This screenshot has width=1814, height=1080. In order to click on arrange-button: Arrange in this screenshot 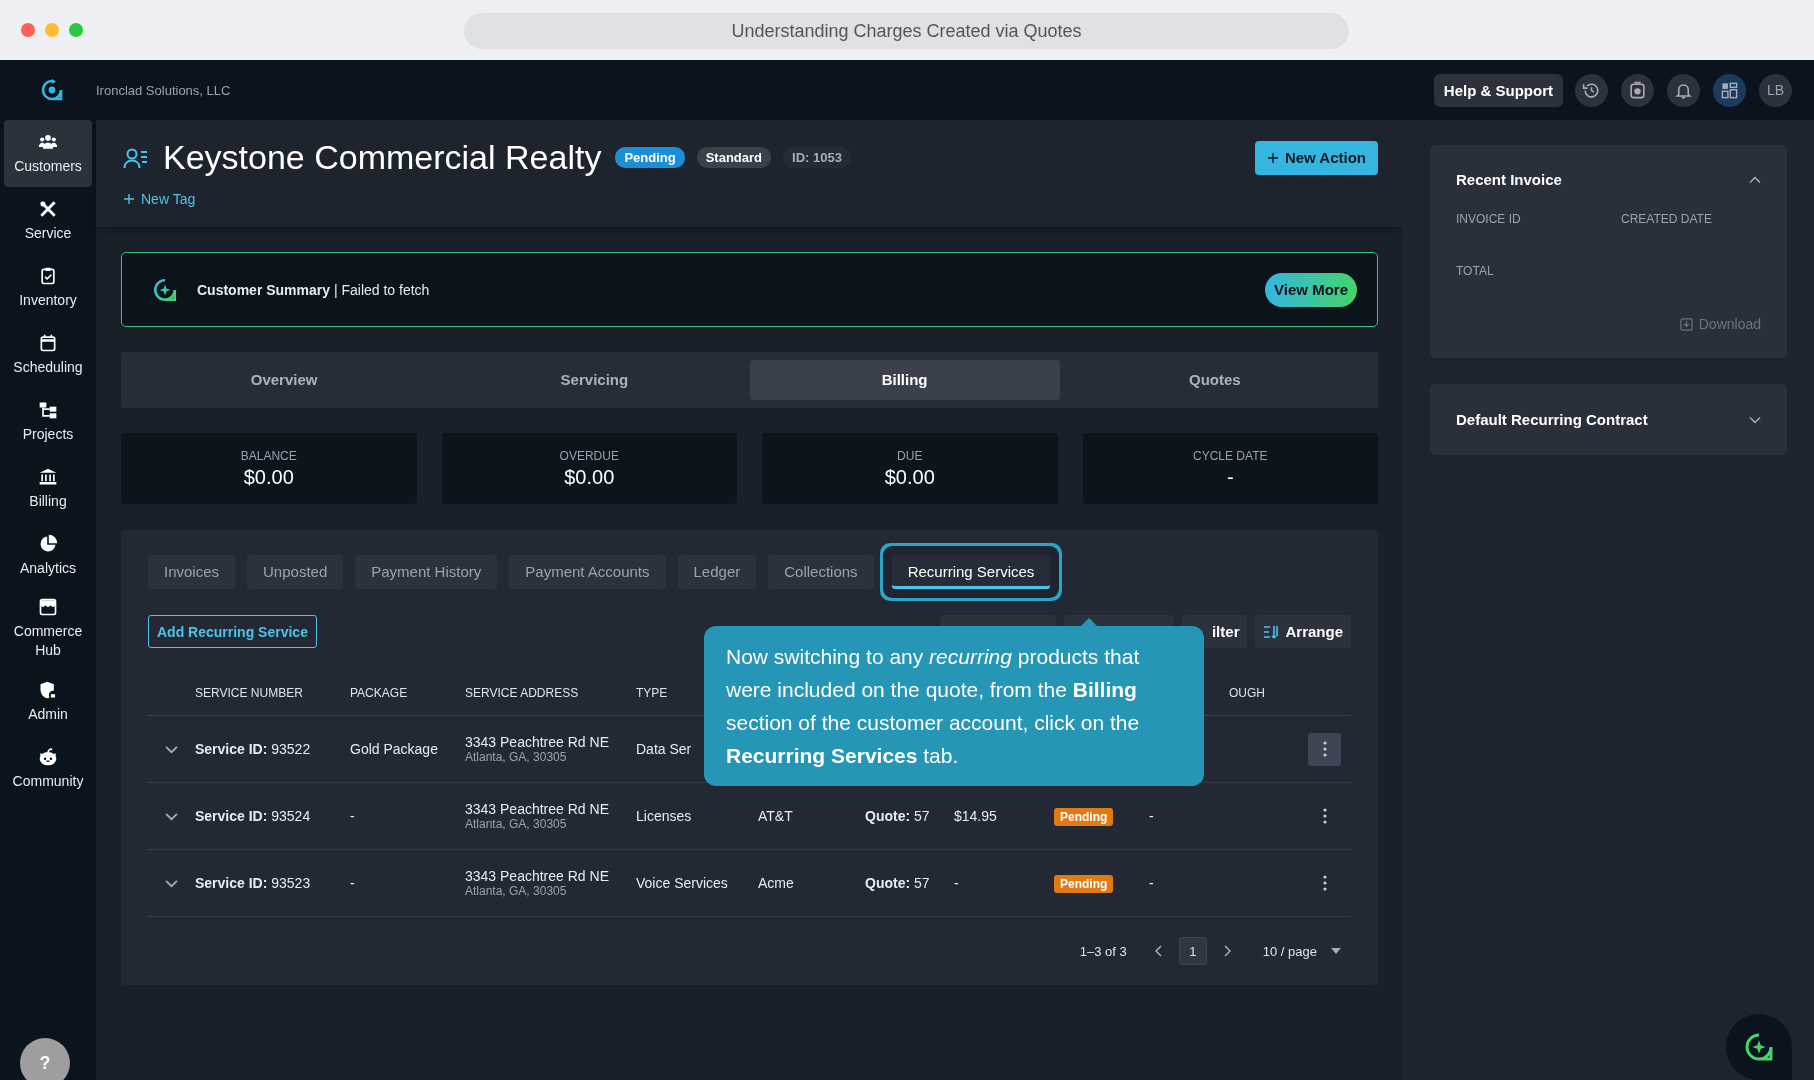, I will do `click(1303, 631)`.